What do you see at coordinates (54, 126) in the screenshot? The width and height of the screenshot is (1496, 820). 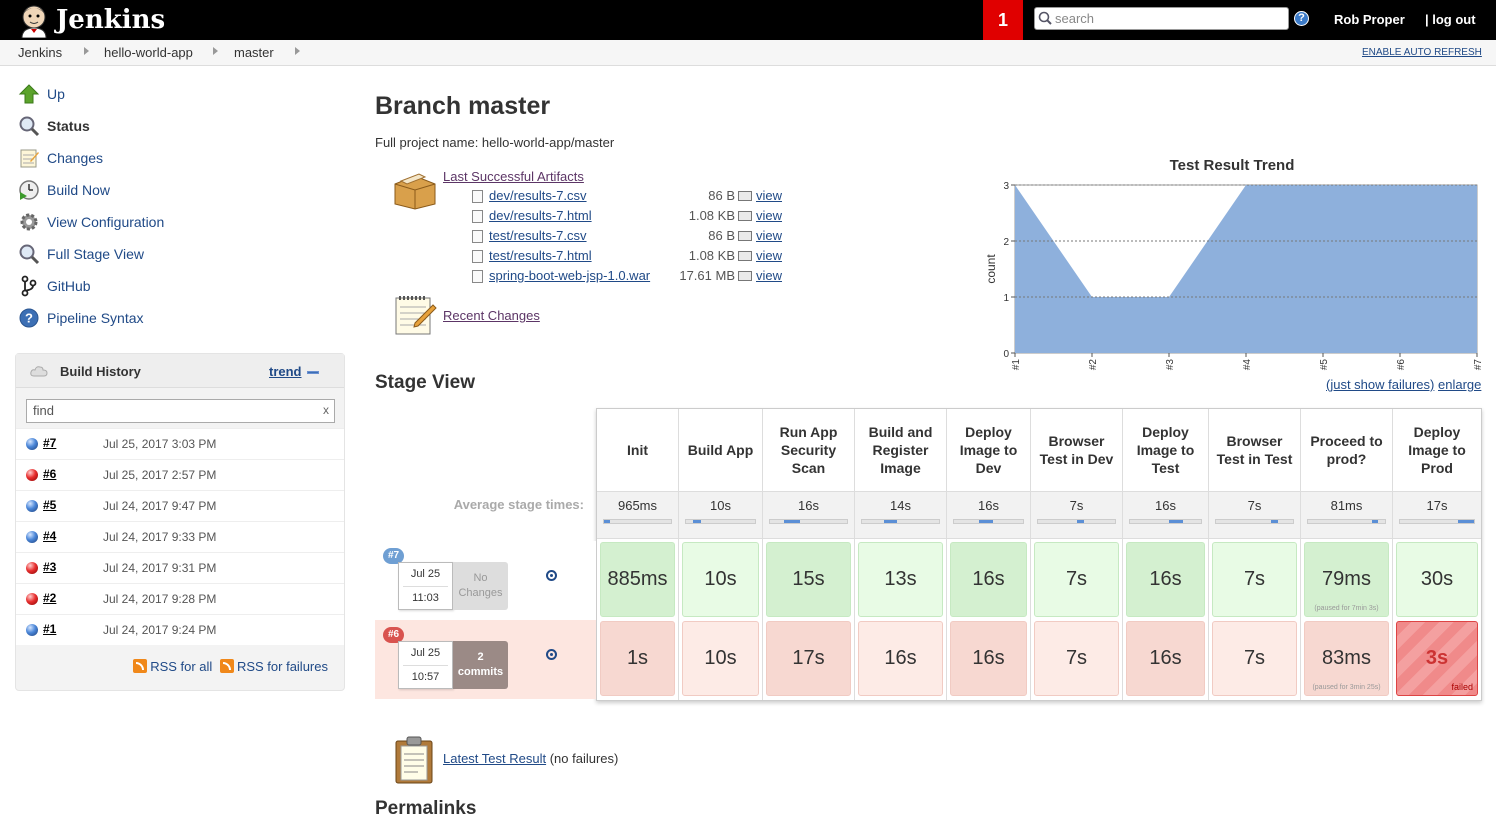 I see `sidebar-item-status: Status` at bounding box center [54, 126].